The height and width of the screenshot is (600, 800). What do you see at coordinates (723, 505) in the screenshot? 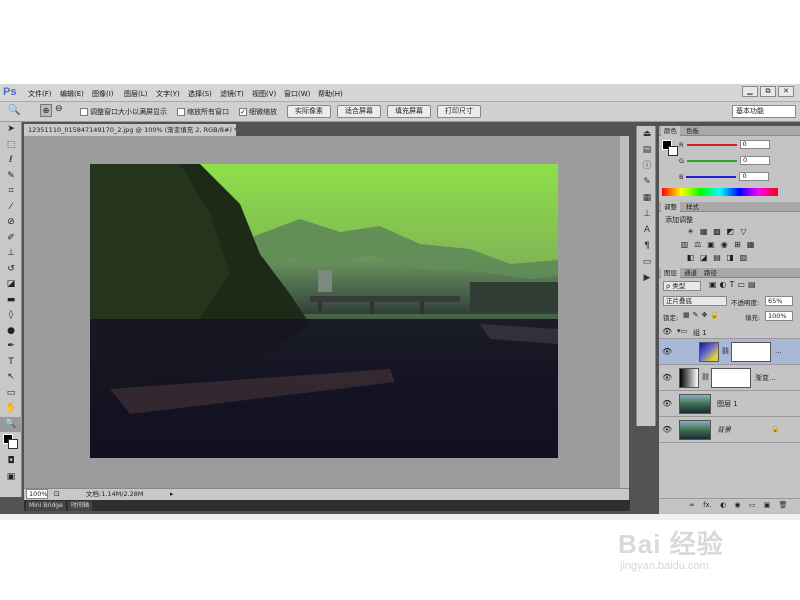
I see `mask-icon: ◐` at bounding box center [723, 505].